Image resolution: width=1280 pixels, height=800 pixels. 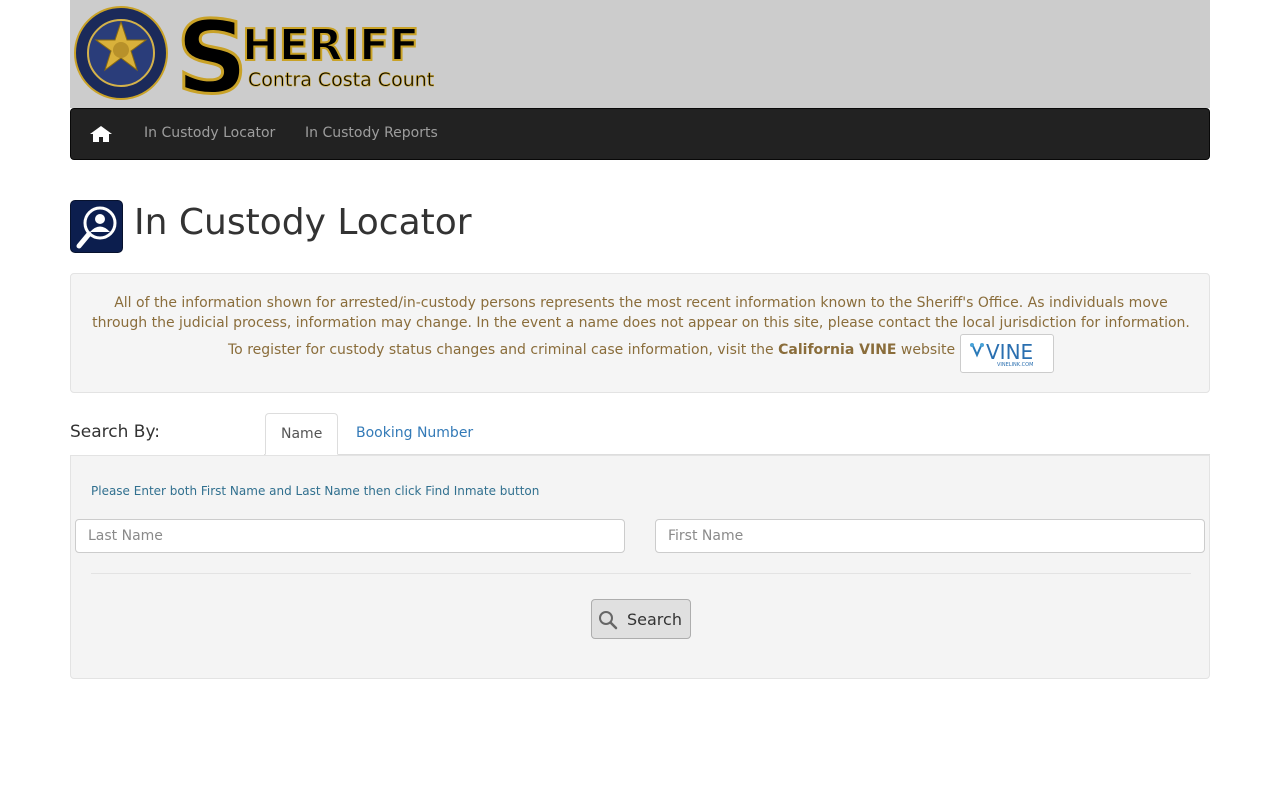 What do you see at coordinates (654, 619) in the screenshot?
I see `search-button-label: Search` at bounding box center [654, 619].